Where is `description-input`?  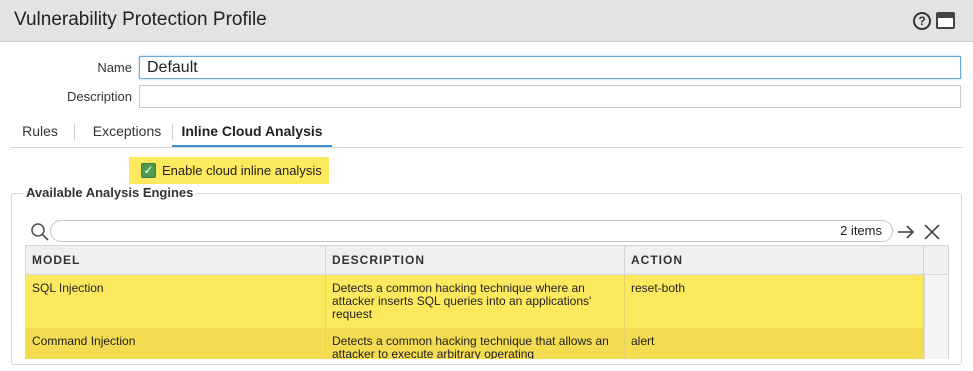
description-input is located at coordinates (550, 96).